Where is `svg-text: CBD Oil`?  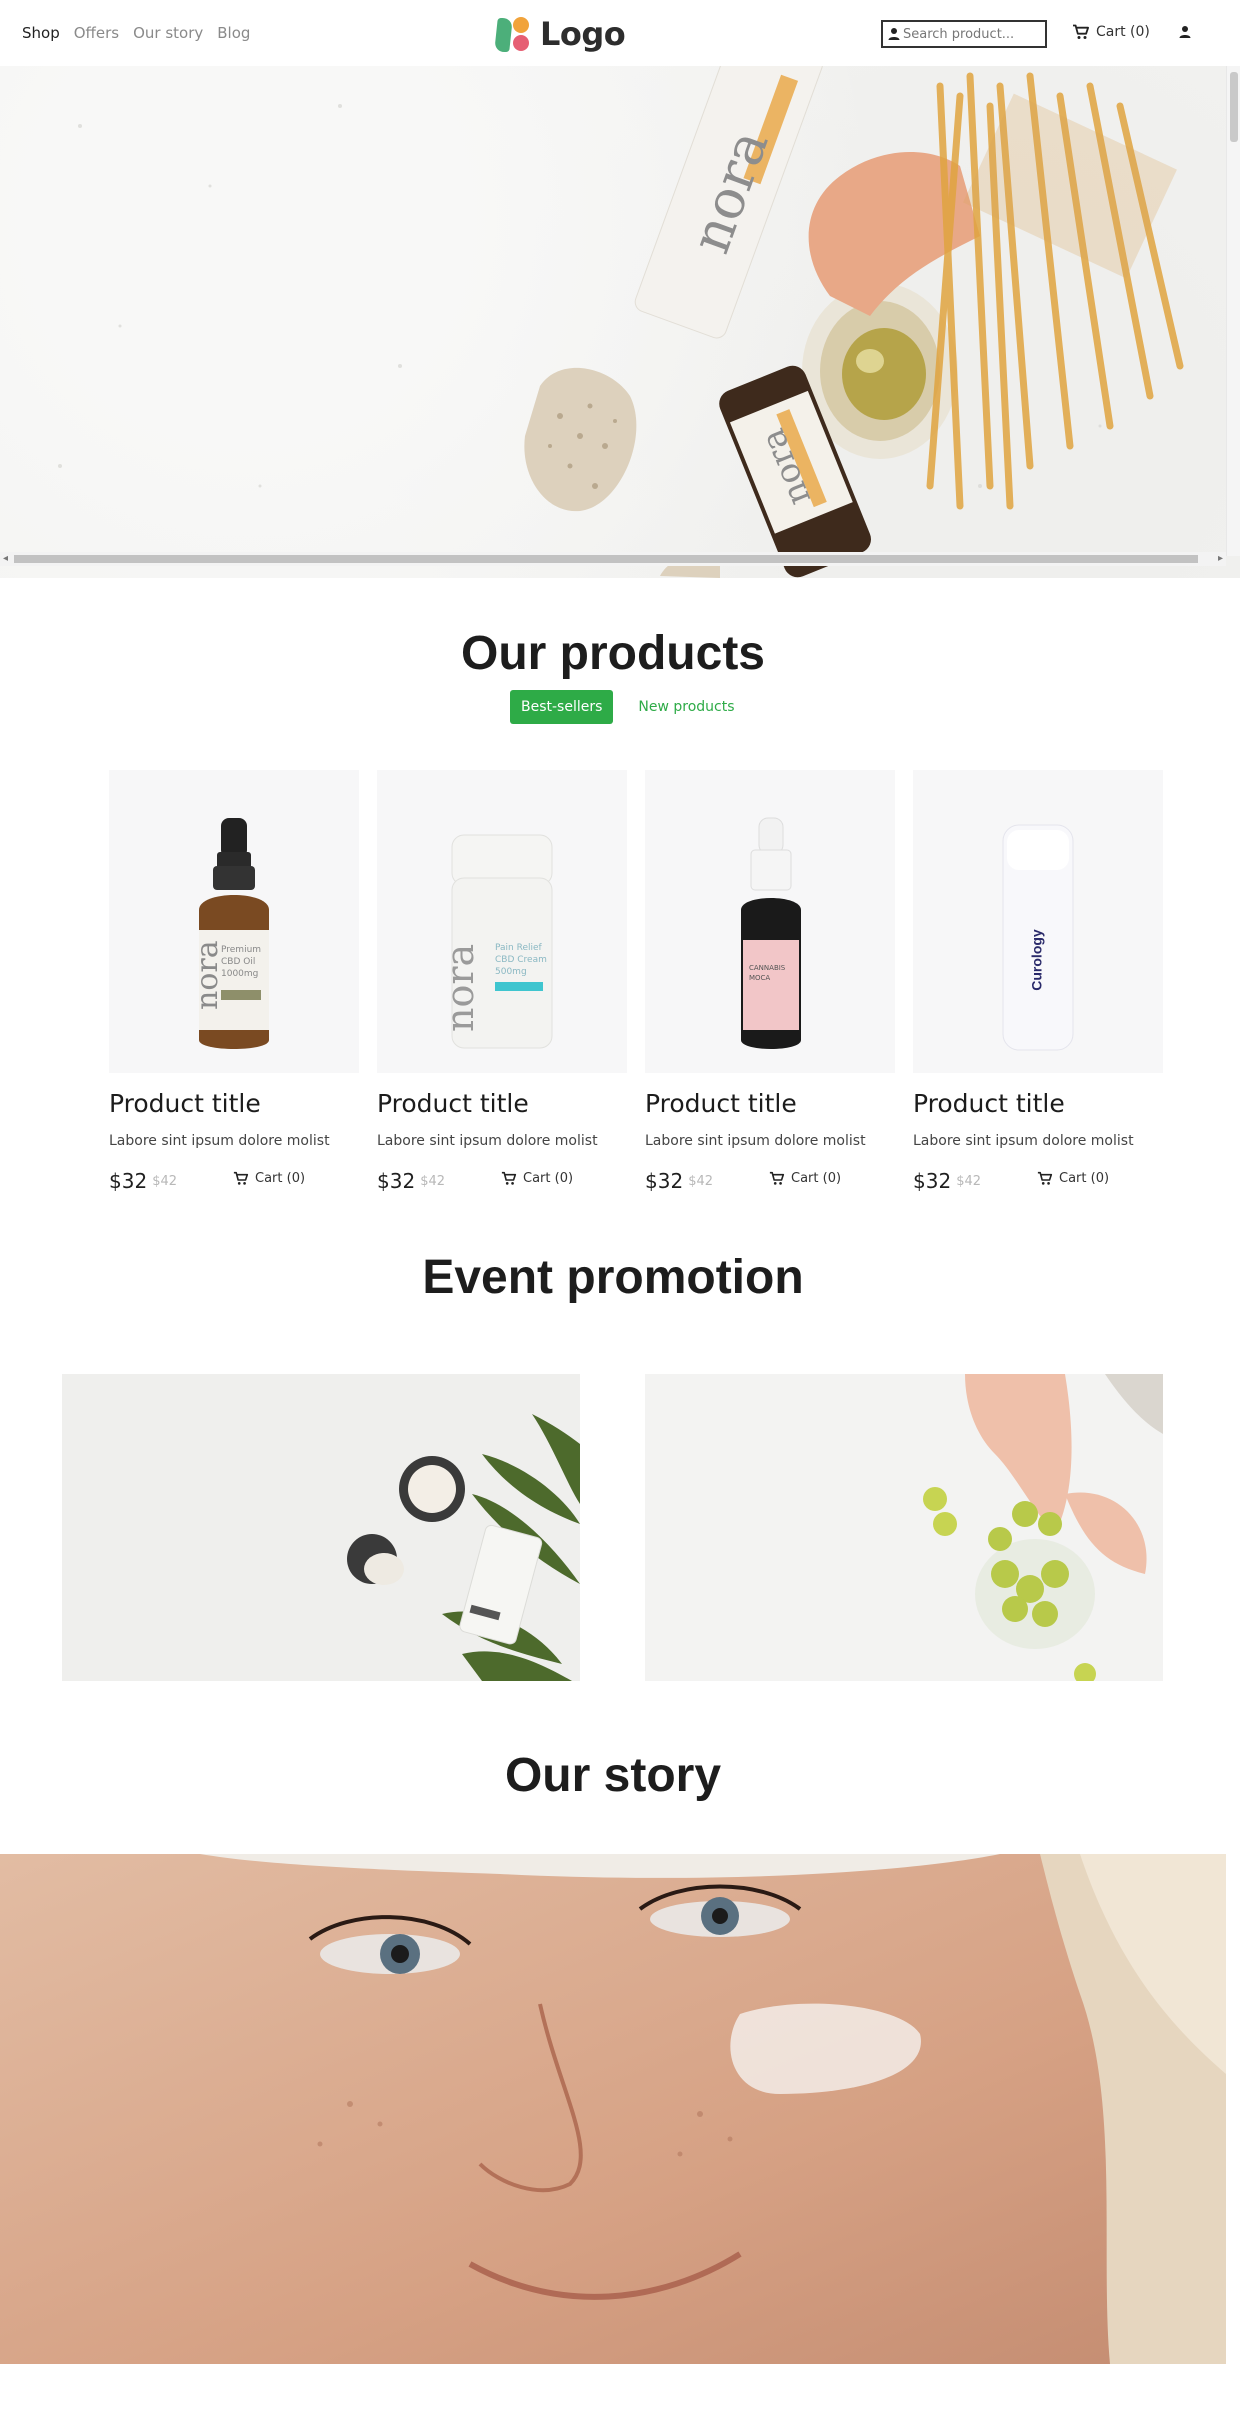 svg-text: CBD Oil is located at coordinates (238, 962).